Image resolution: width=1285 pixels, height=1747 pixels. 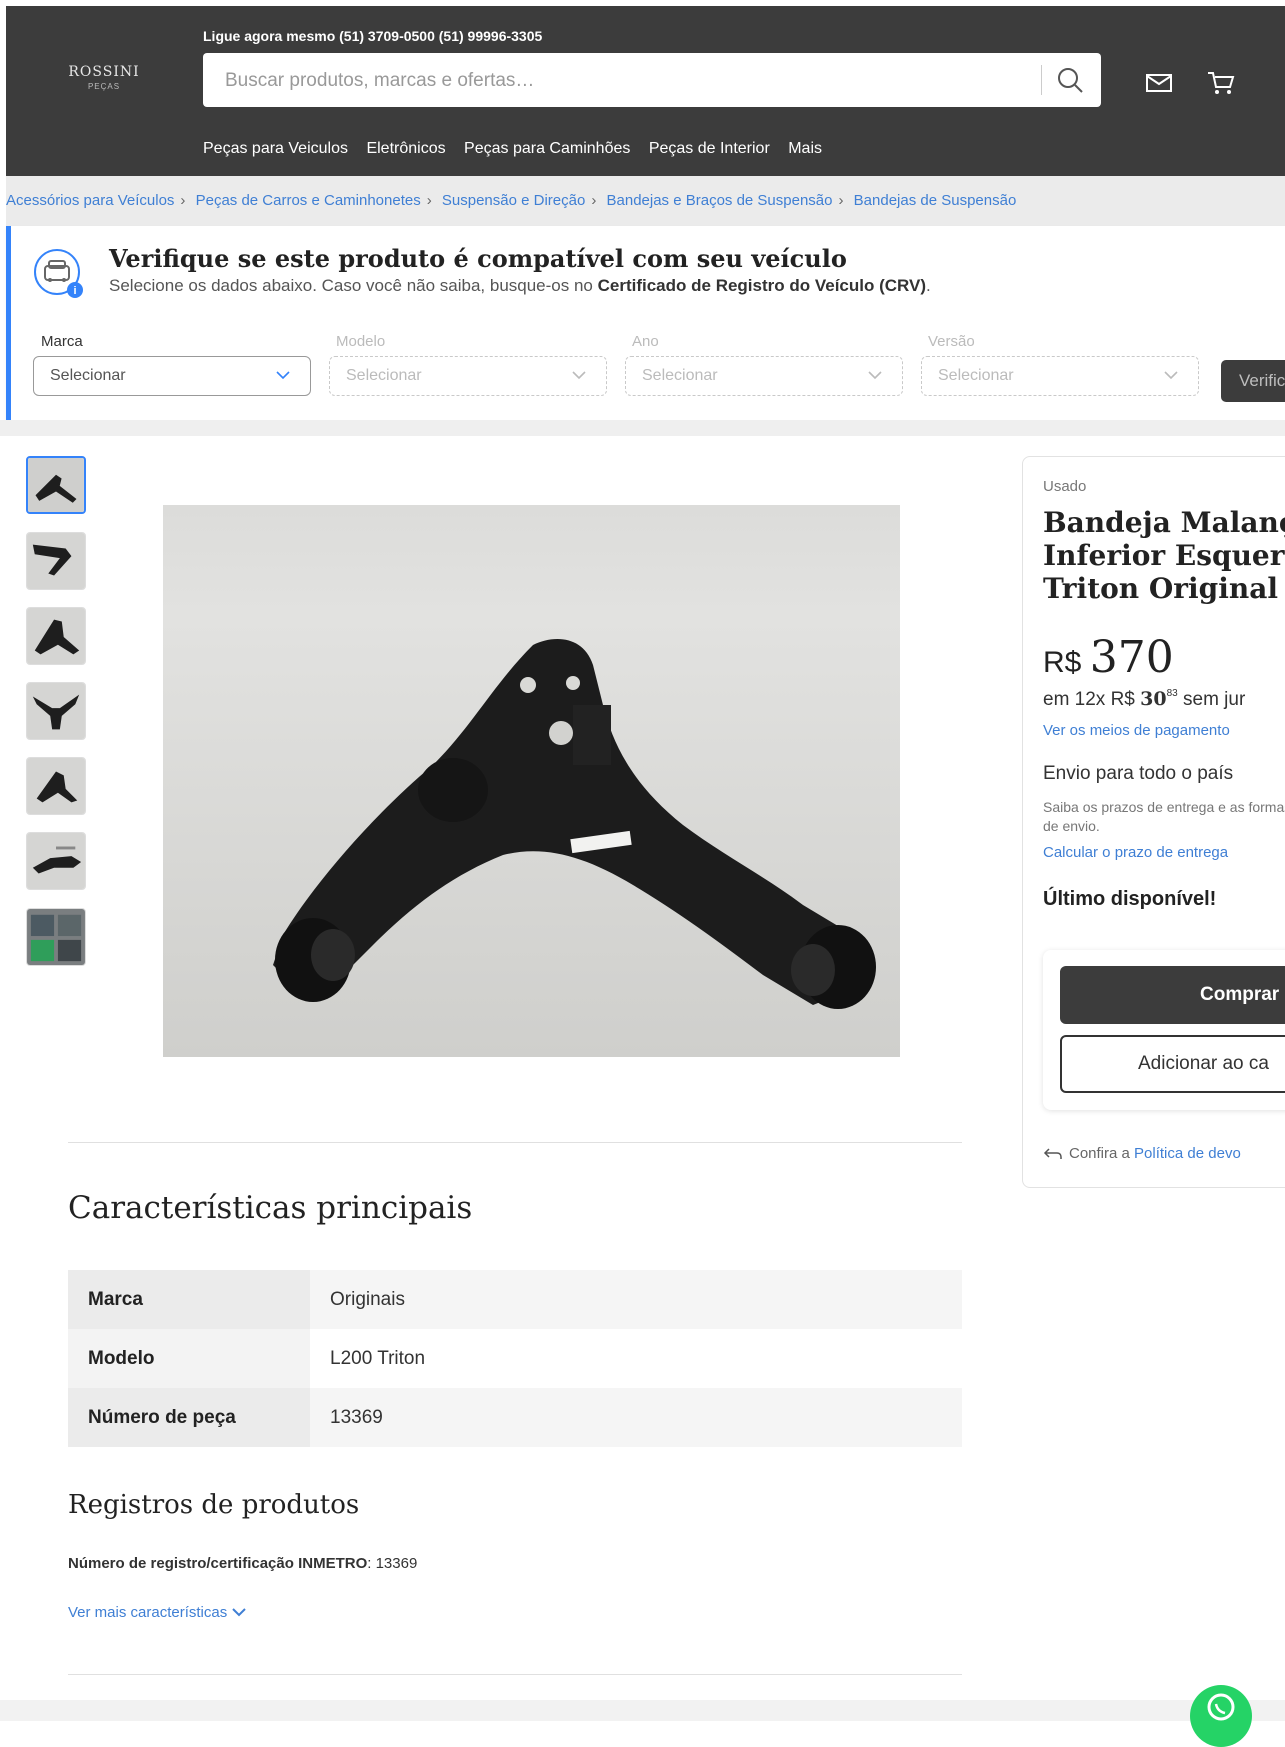 I want to click on year-select: Selecionar, so click(x=764, y=376).